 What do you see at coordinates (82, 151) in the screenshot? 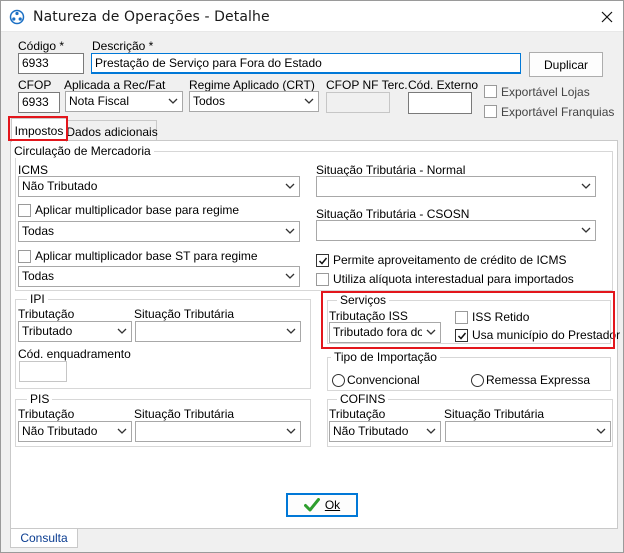
I see `mercadoria-group-title: Circulação de Mercadoria` at bounding box center [82, 151].